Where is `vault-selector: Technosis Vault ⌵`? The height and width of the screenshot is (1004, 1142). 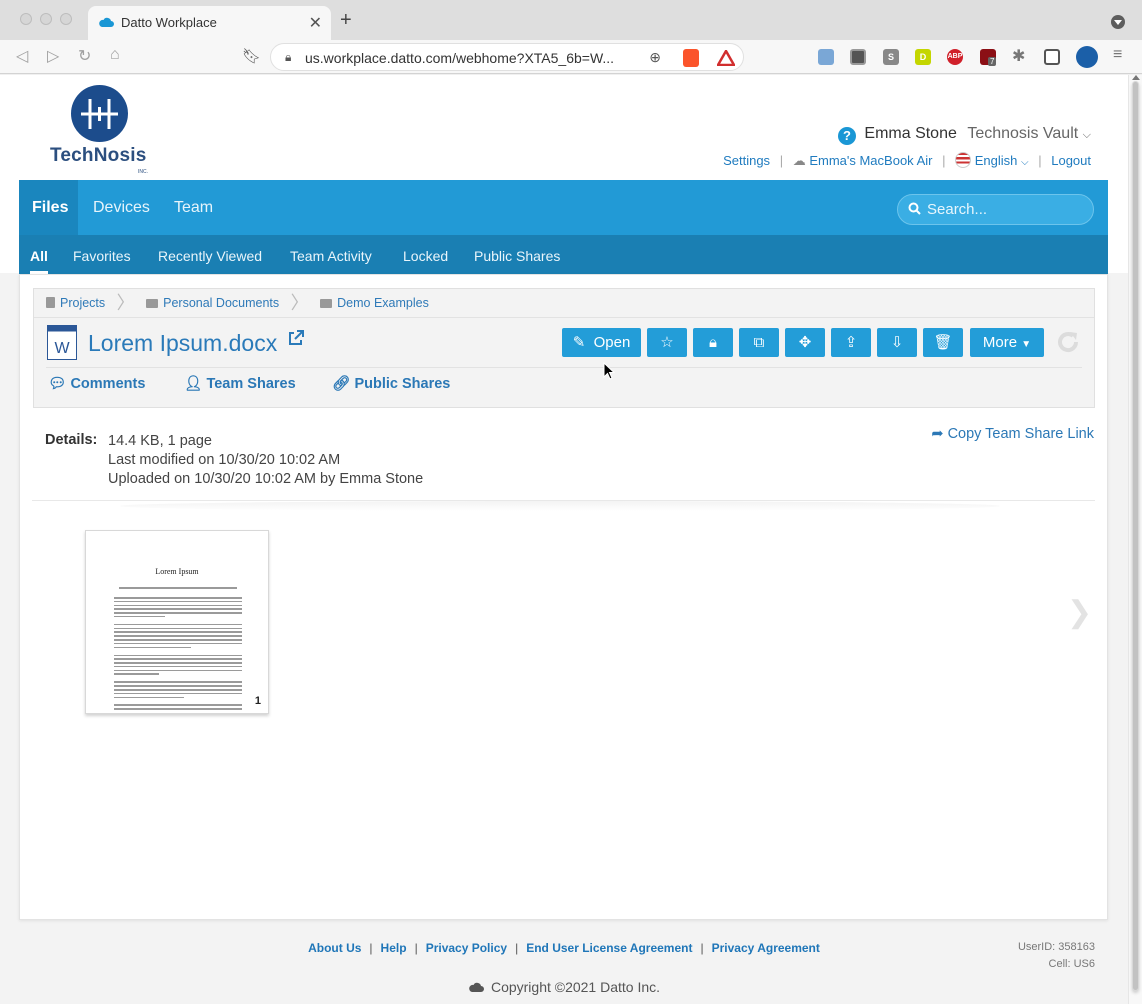 vault-selector: Technosis Vault ⌵ is located at coordinates (1029, 133).